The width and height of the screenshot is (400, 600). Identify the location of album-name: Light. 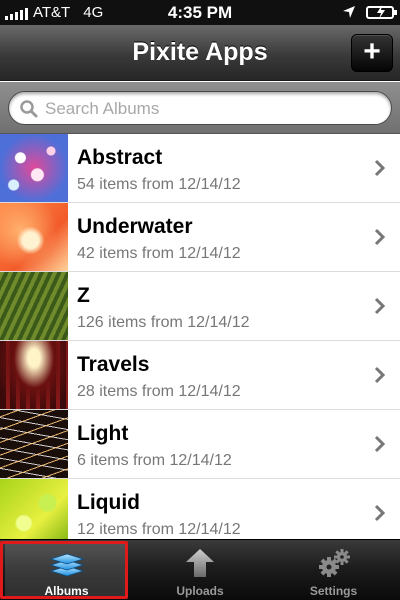
(103, 433).